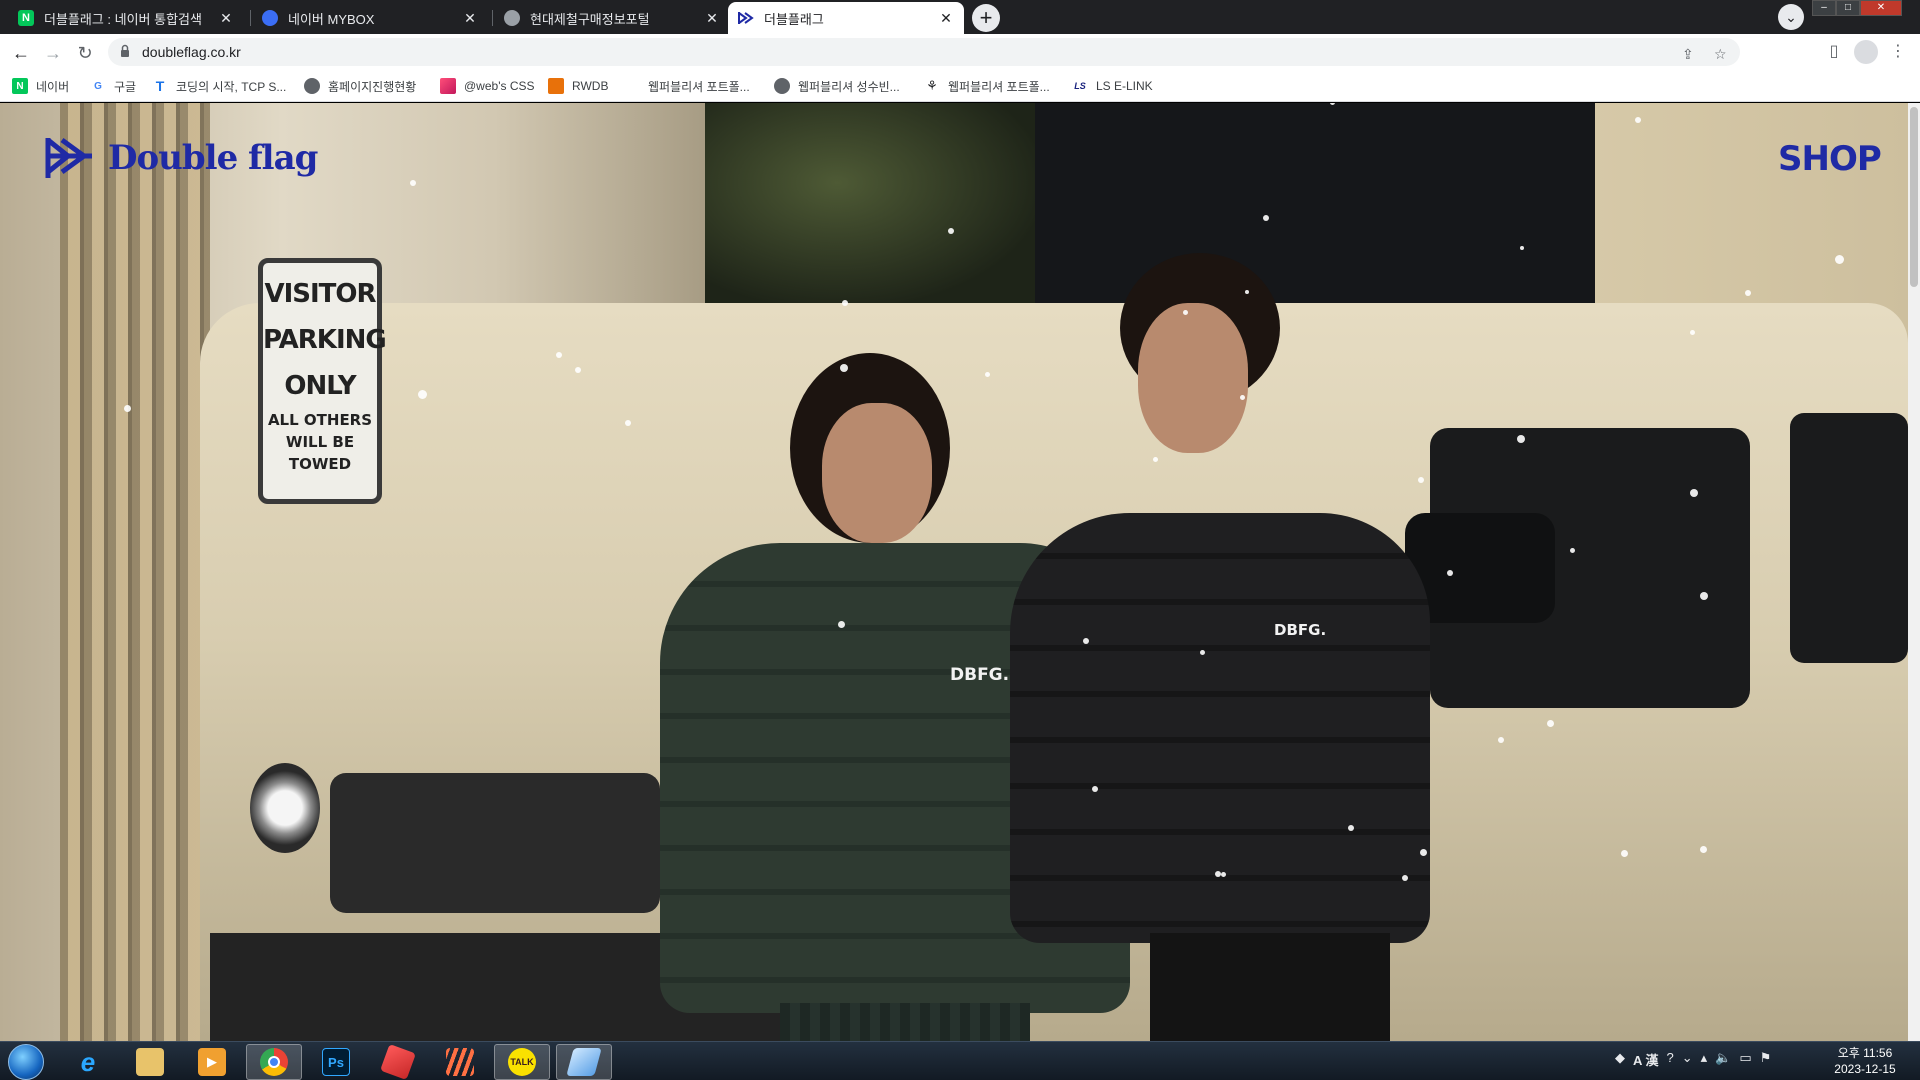 The image size is (1920, 1080). I want to click on globe-icon, so click(512, 18).